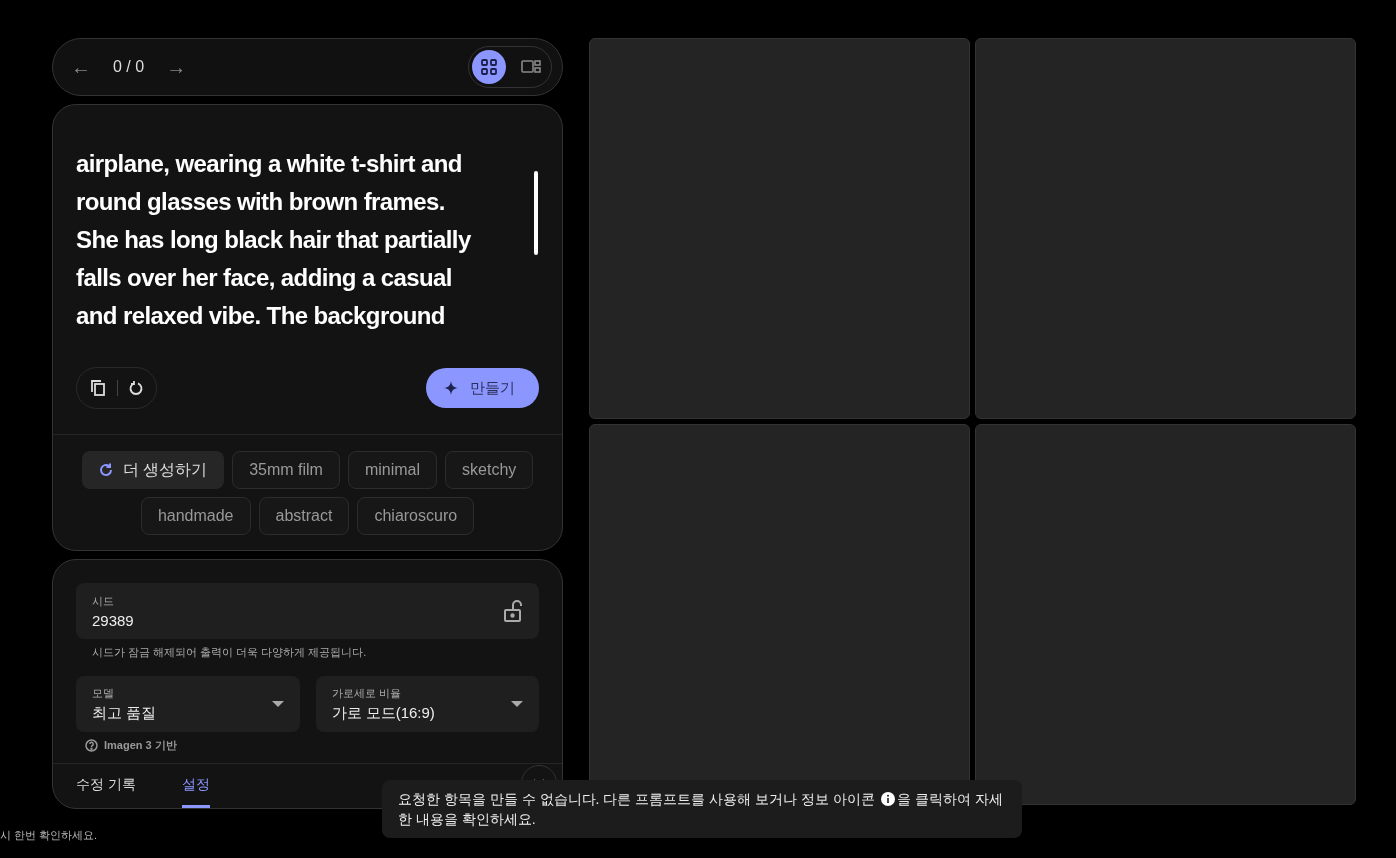 Image resolution: width=1396 pixels, height=858 pixels. I want to click on style-chip: minimal, so click(392, 470).